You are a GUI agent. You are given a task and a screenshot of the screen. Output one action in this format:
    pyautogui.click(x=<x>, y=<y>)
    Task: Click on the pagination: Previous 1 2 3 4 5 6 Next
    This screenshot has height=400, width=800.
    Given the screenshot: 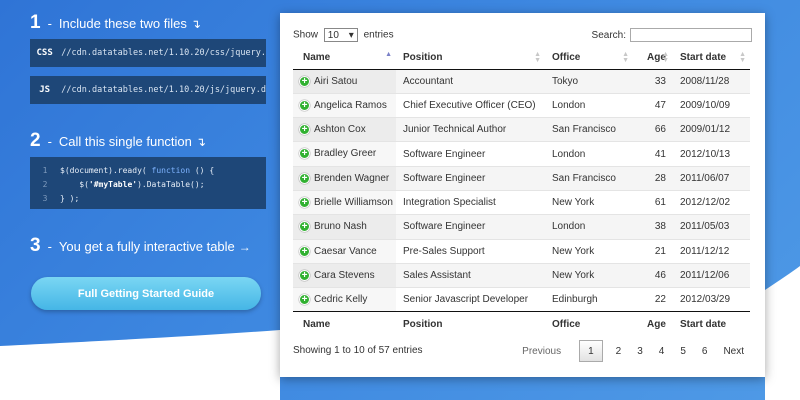 What is the action you would take?
    pyautogui.click(x=633, y=351)
    